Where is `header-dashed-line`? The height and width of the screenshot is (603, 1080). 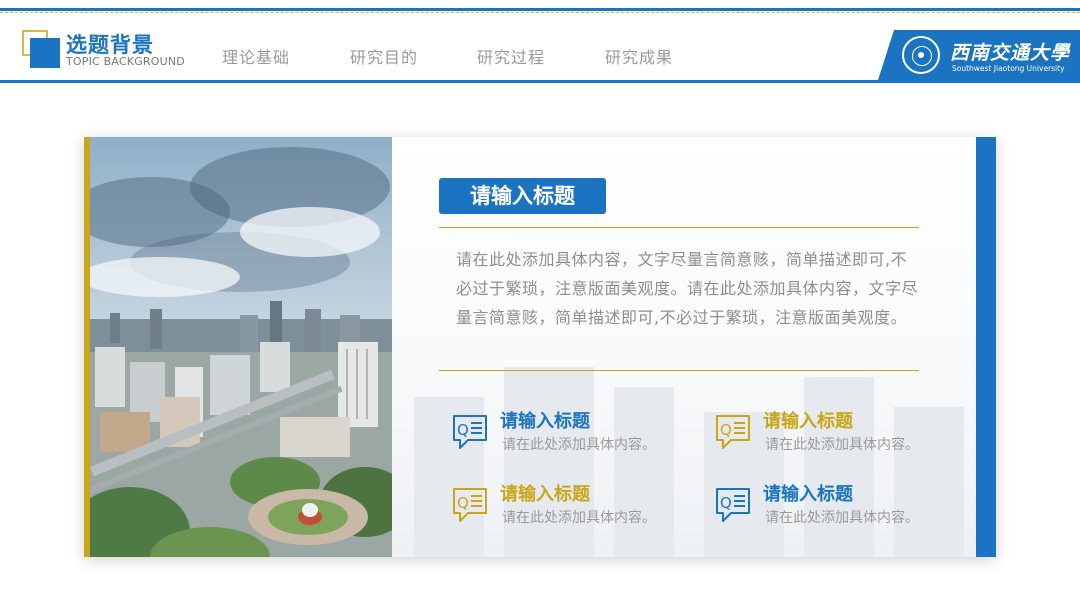 header-dashed-line is located at coordinates (540, 12).